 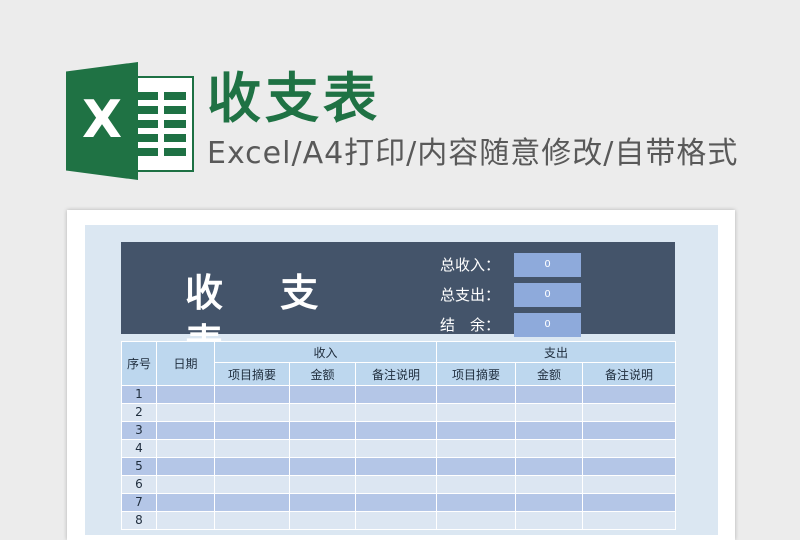 What do you see at coordinates (473, 153) in the screenshot?
I see `page-subtitle: Excel/A4打印/内容随意修改/自带格式` at bounding box center [473, 153].